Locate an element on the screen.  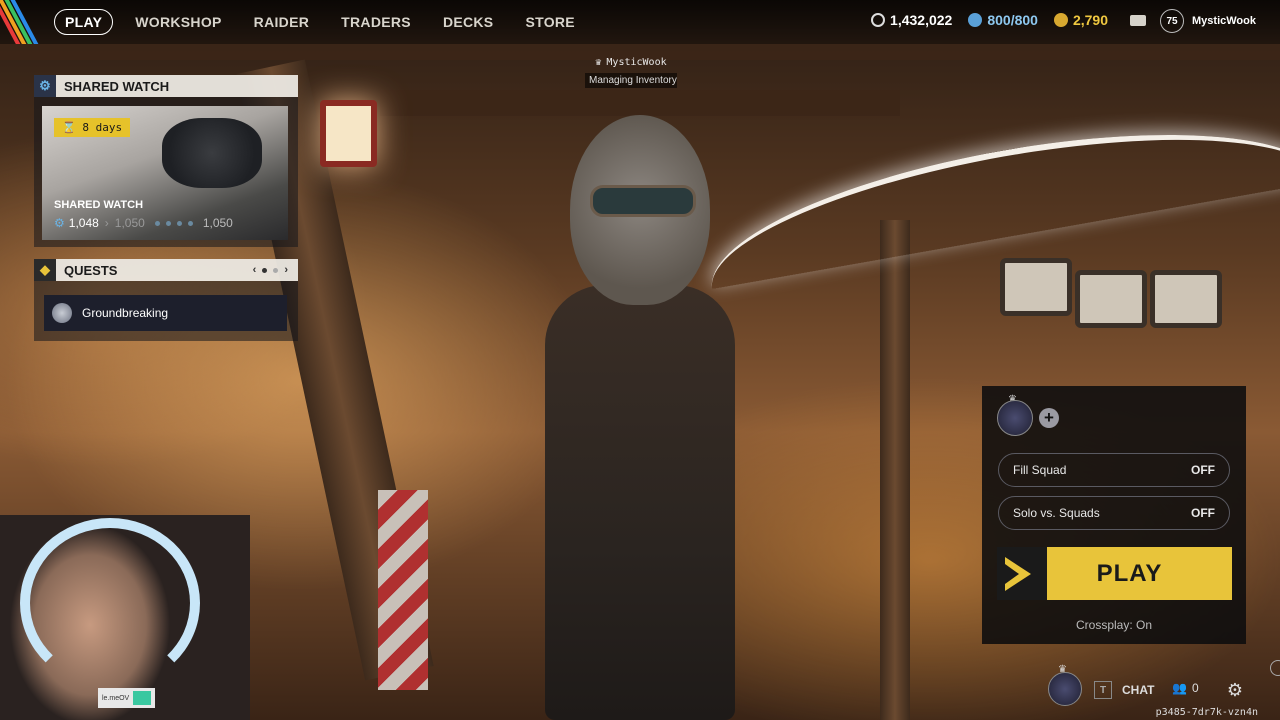
character-goggles is located at coordinates (643, 201).